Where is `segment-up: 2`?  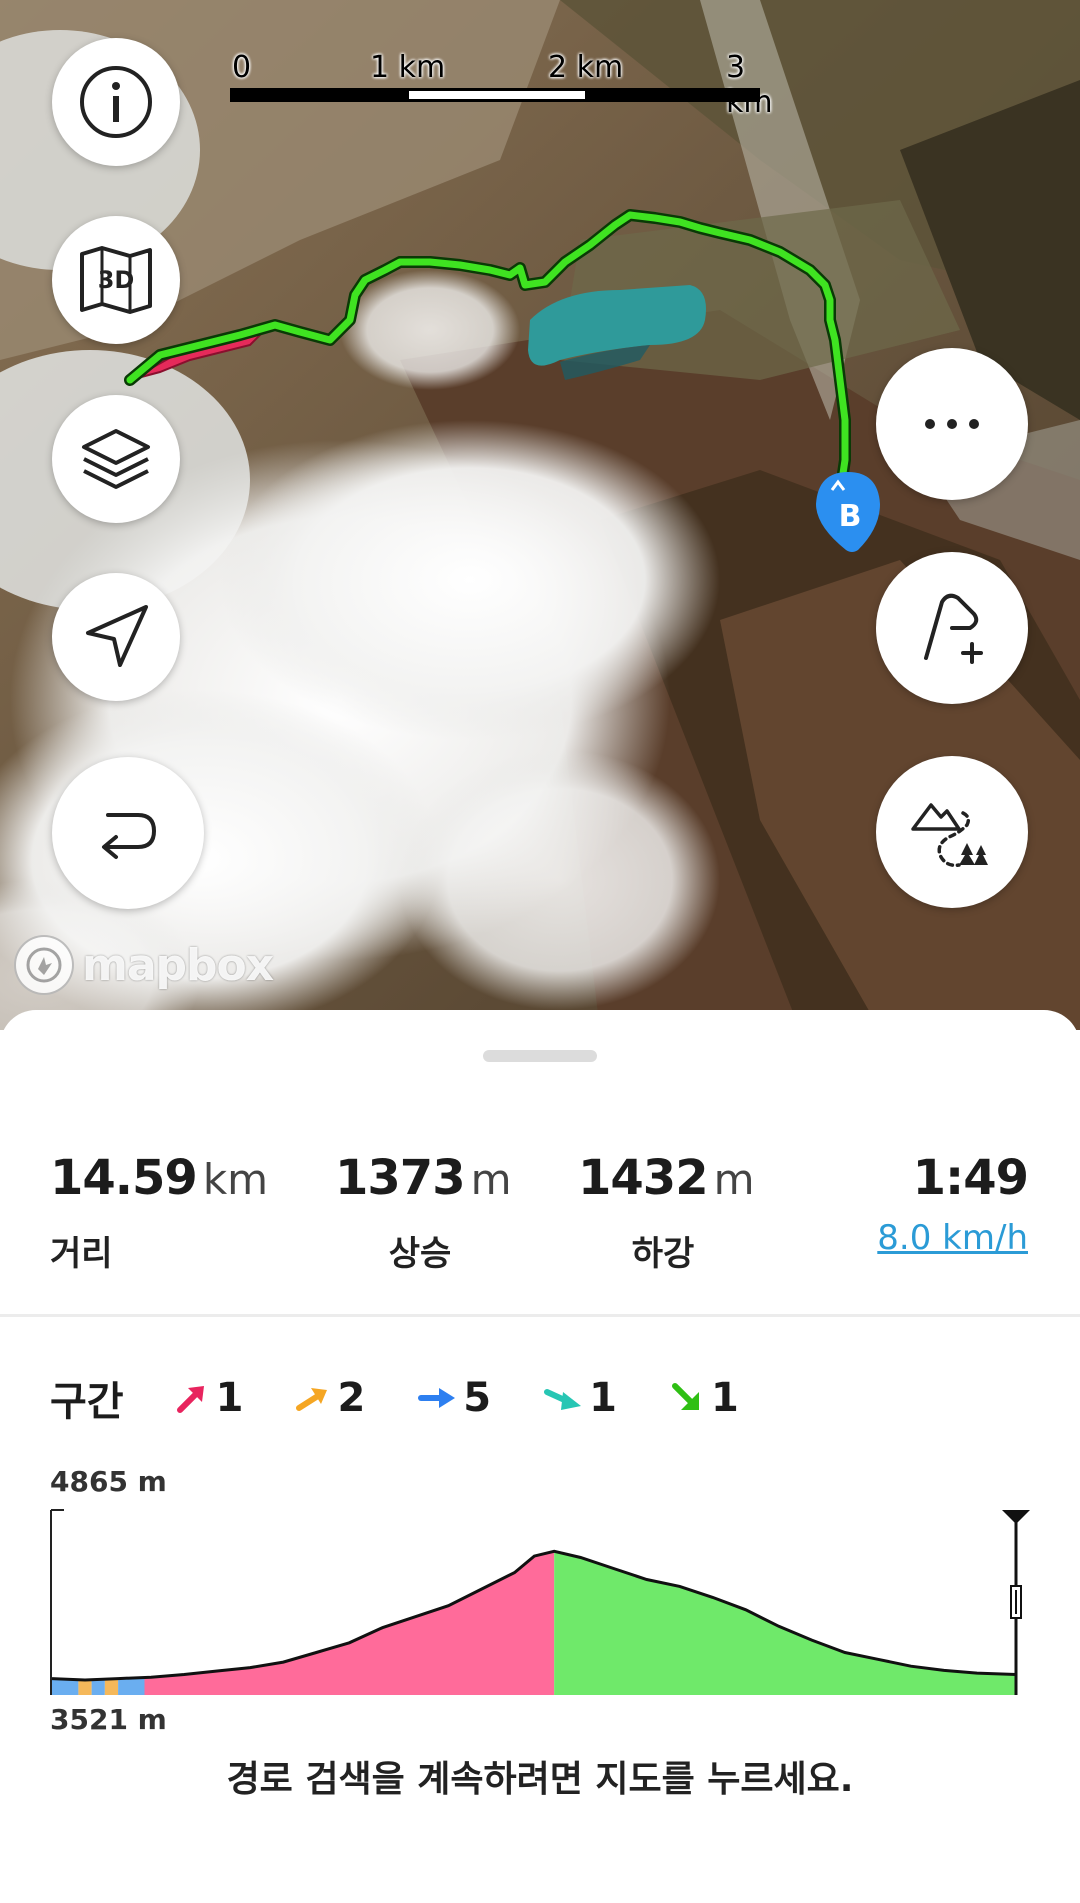
segment-up: 2 is located at coordinates (330, 1398).